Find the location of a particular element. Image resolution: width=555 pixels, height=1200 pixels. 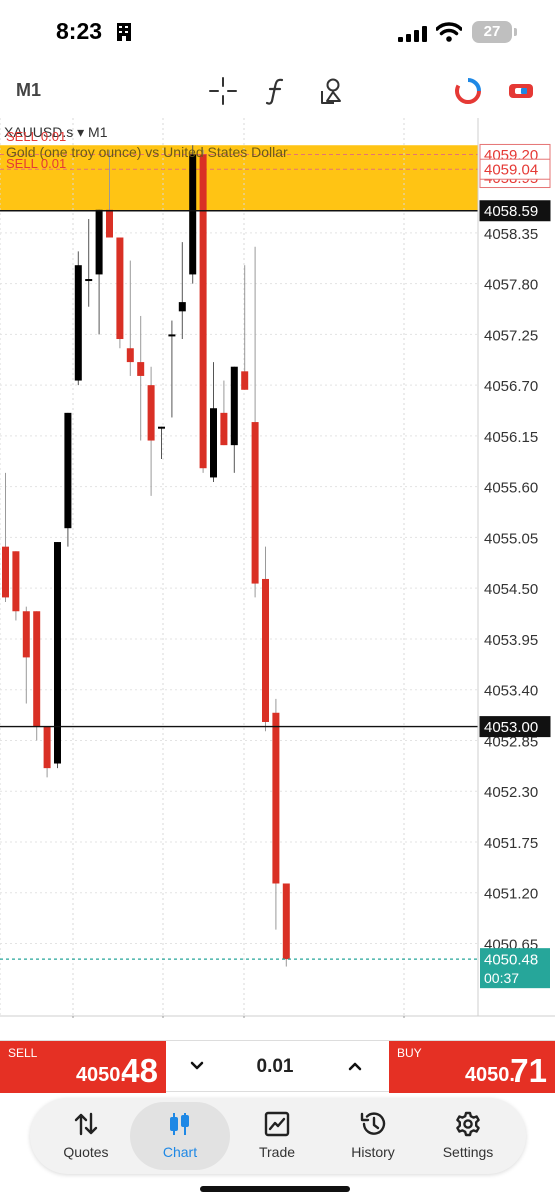

clock: 8:23 is located at coordinates (79, 31).